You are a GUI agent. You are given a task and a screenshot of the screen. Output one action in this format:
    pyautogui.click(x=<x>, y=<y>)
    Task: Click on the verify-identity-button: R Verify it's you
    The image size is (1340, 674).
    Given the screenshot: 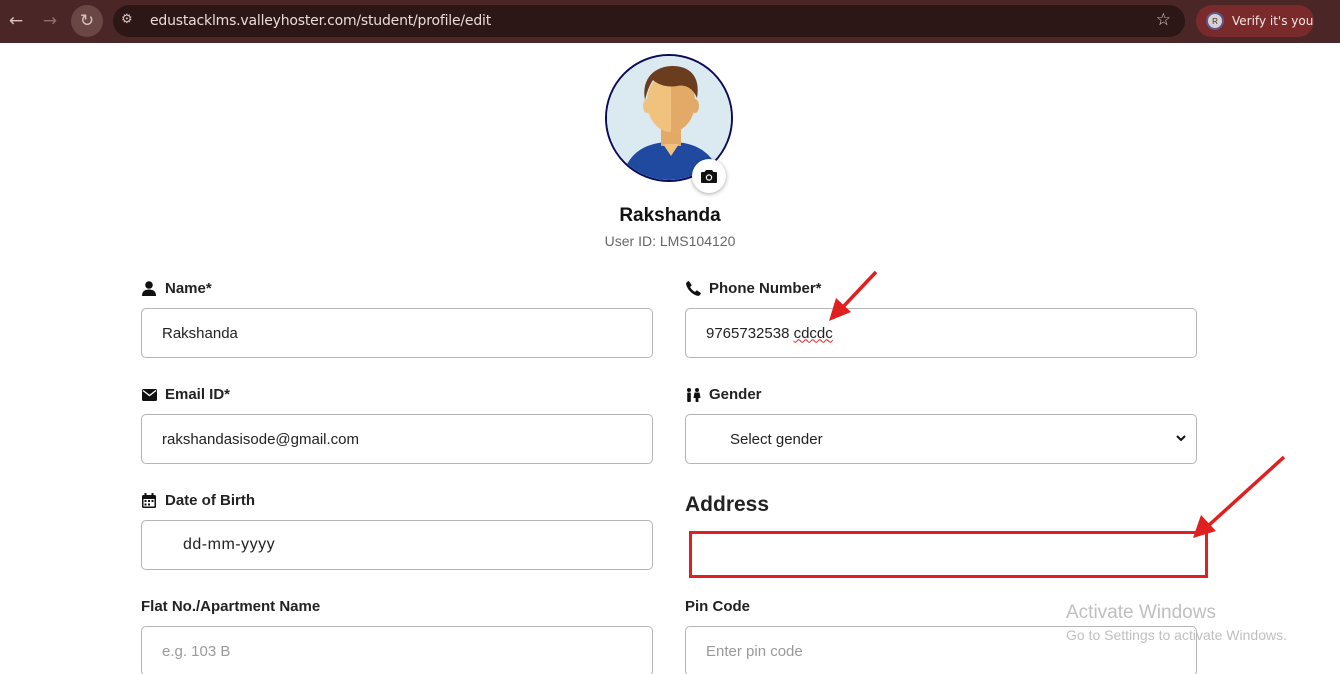 What is the action you would take?
    pyautogui.click(x=1255, y=21)
    